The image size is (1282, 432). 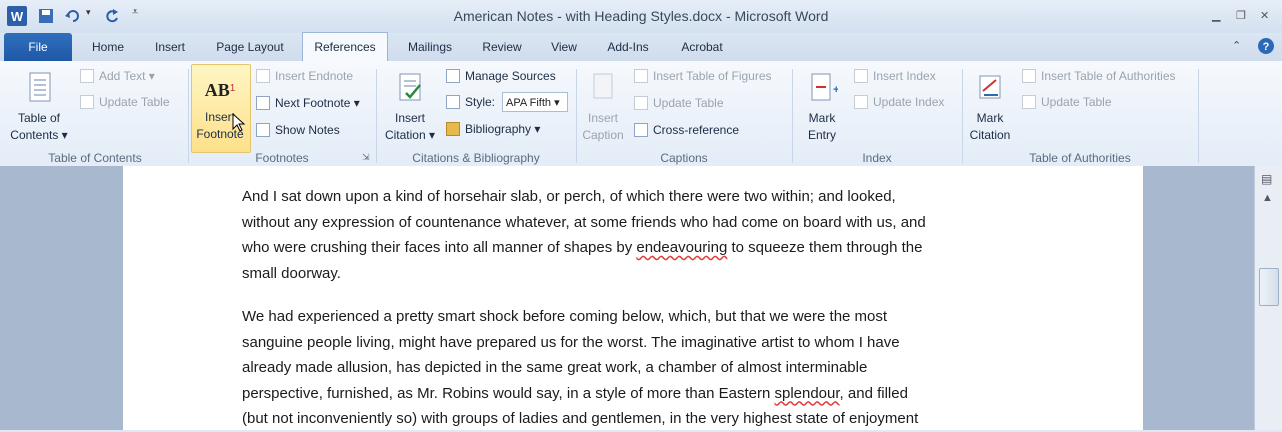 I want to click on tab-home: Home, so click(x=108, y=47).